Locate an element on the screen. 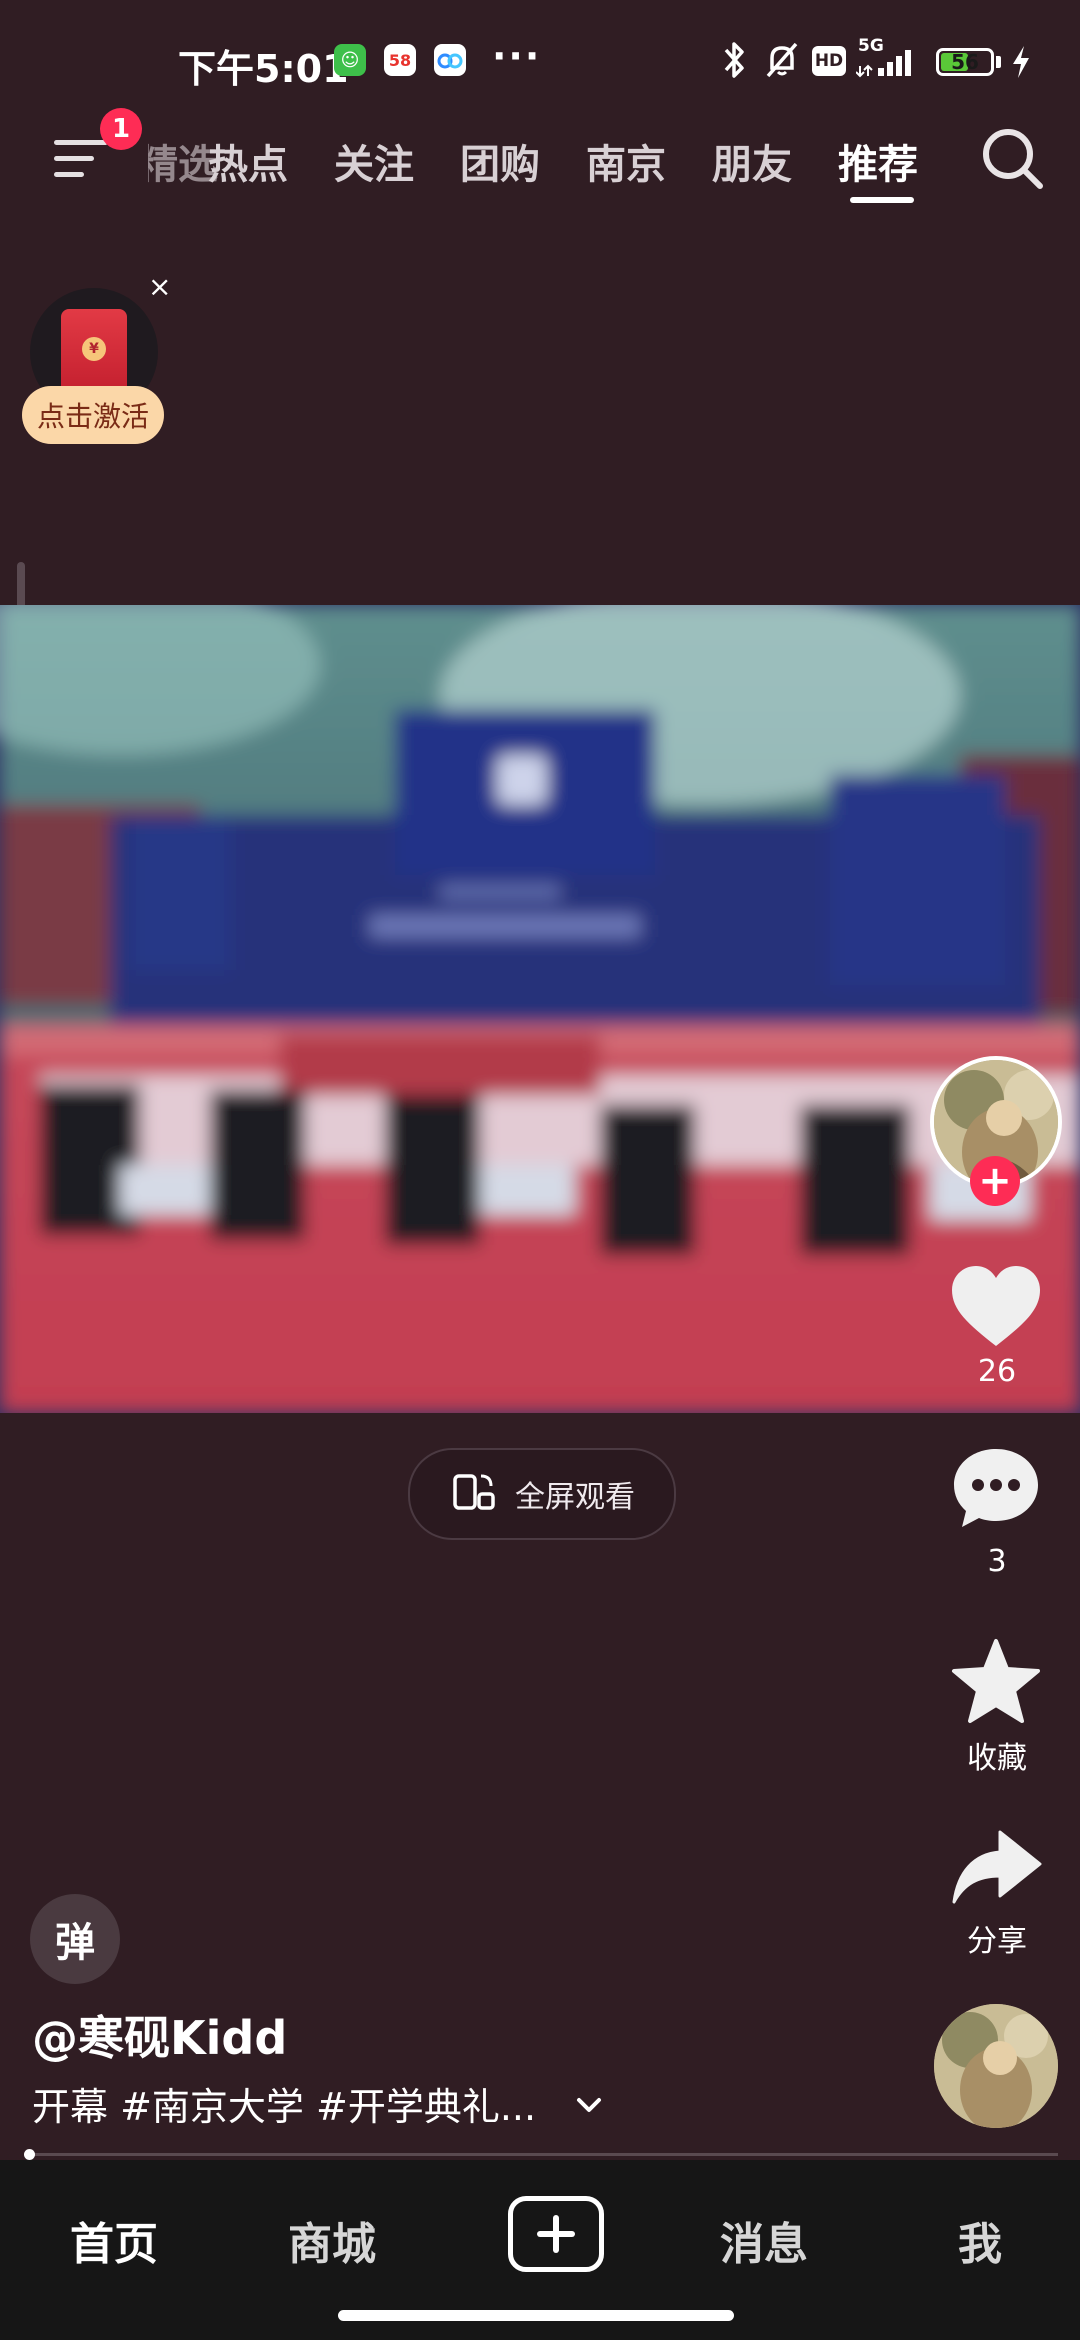  baidu-pan-icon is located at coordinates (450, 60).